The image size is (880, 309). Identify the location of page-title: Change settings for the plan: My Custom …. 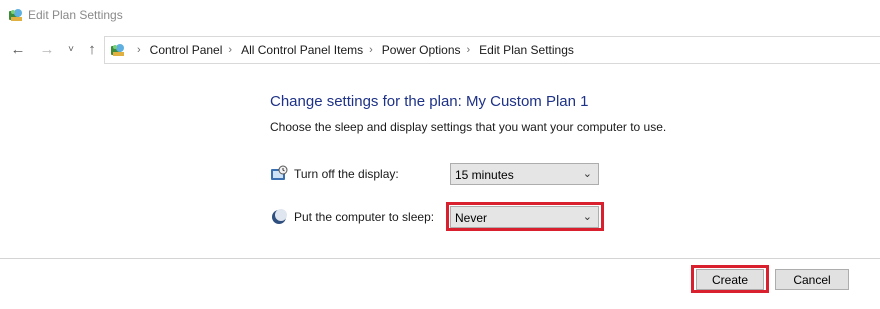
(429, 101).